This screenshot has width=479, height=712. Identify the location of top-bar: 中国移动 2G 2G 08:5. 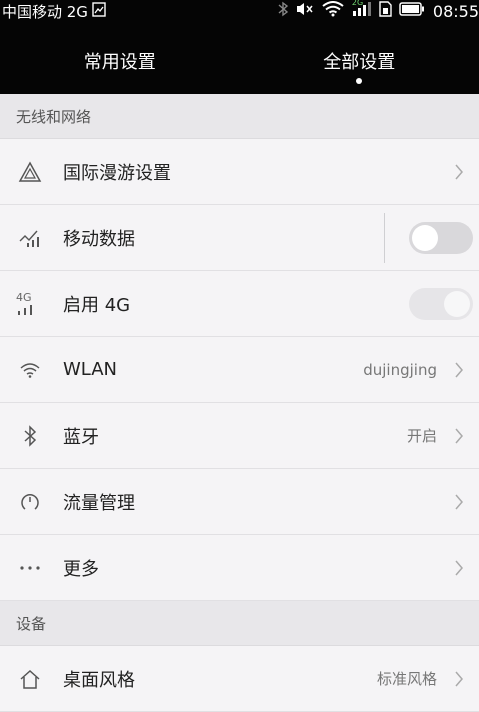
(239, 47).